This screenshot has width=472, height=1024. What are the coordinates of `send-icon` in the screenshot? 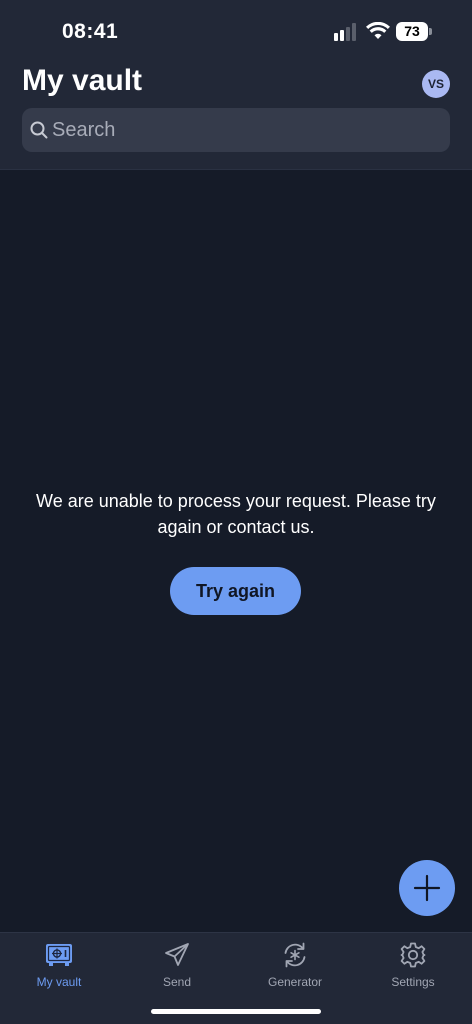 It's located at (177, 954).